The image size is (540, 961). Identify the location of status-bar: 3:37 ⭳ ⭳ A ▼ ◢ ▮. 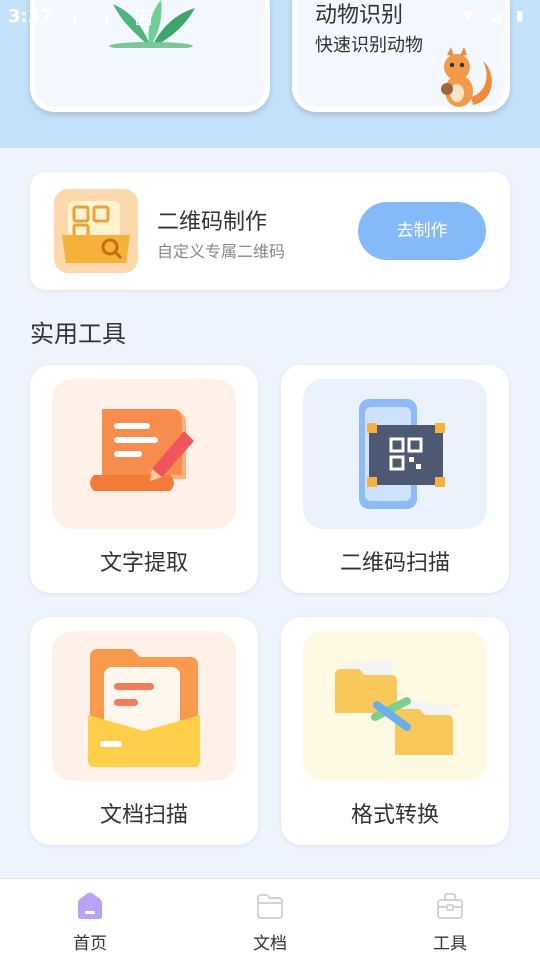
(270, 18).